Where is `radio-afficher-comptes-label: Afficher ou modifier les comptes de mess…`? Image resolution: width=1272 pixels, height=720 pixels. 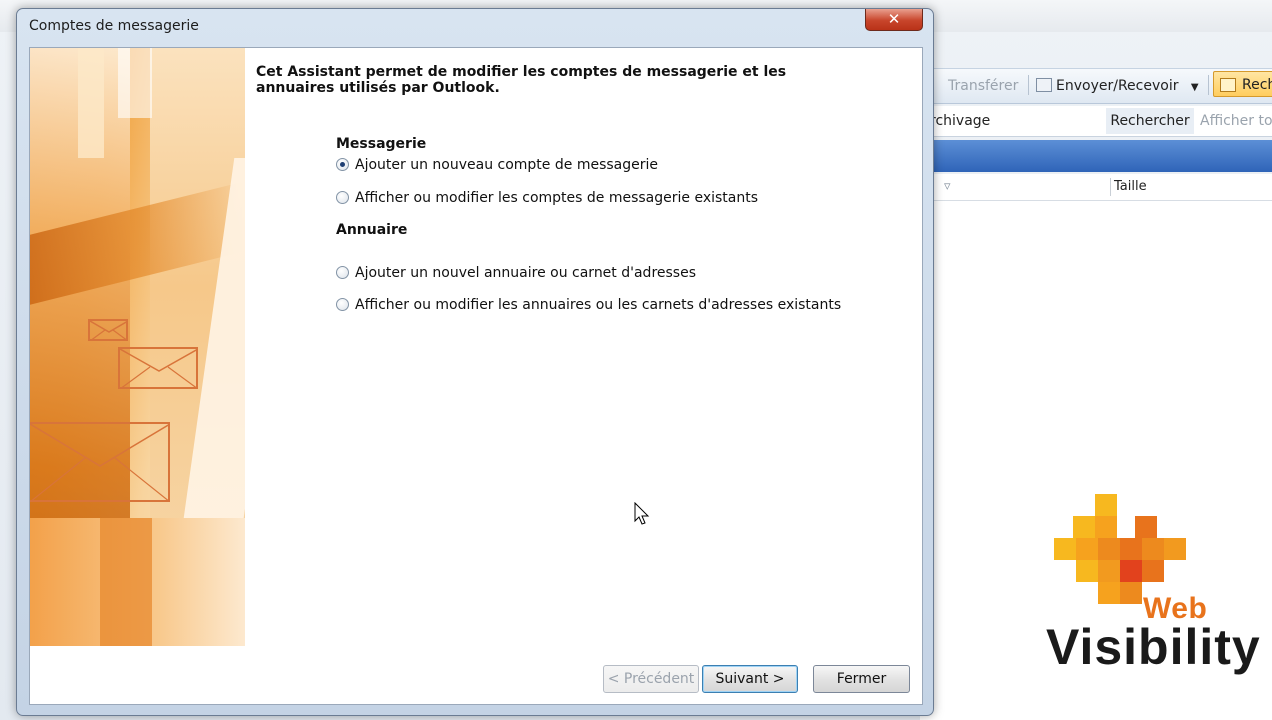
radio-afficher-comptes-label: Afficher ou modifier les comptes de mess… is located at coordinates (556, 198).